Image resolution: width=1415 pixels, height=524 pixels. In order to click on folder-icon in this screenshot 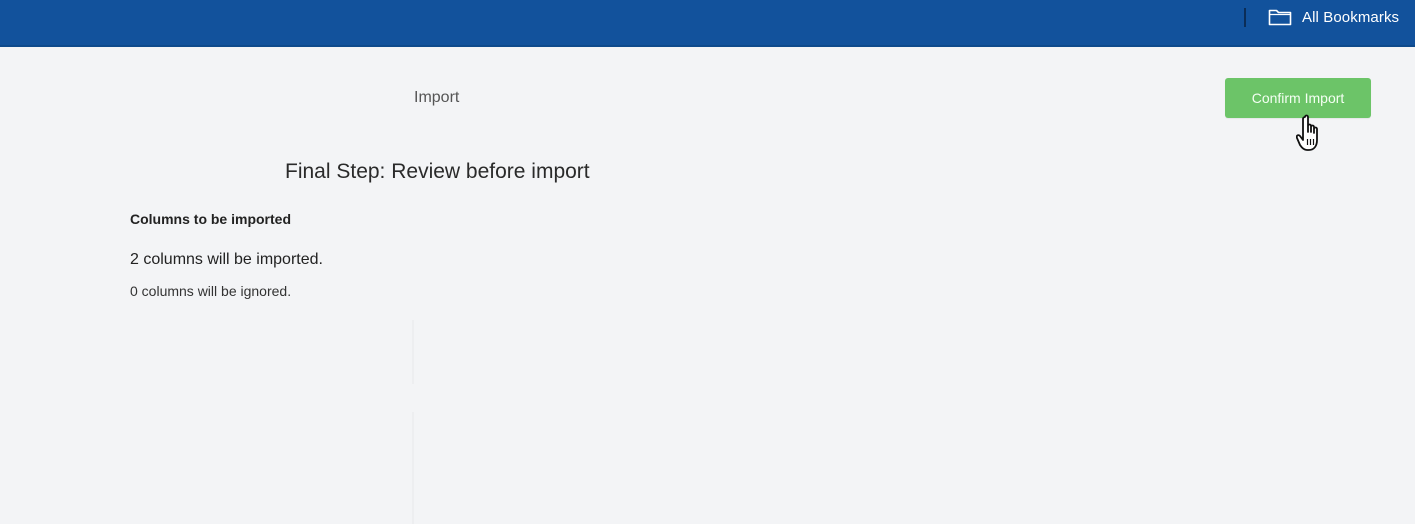, I will do `click(1280, 17)`.